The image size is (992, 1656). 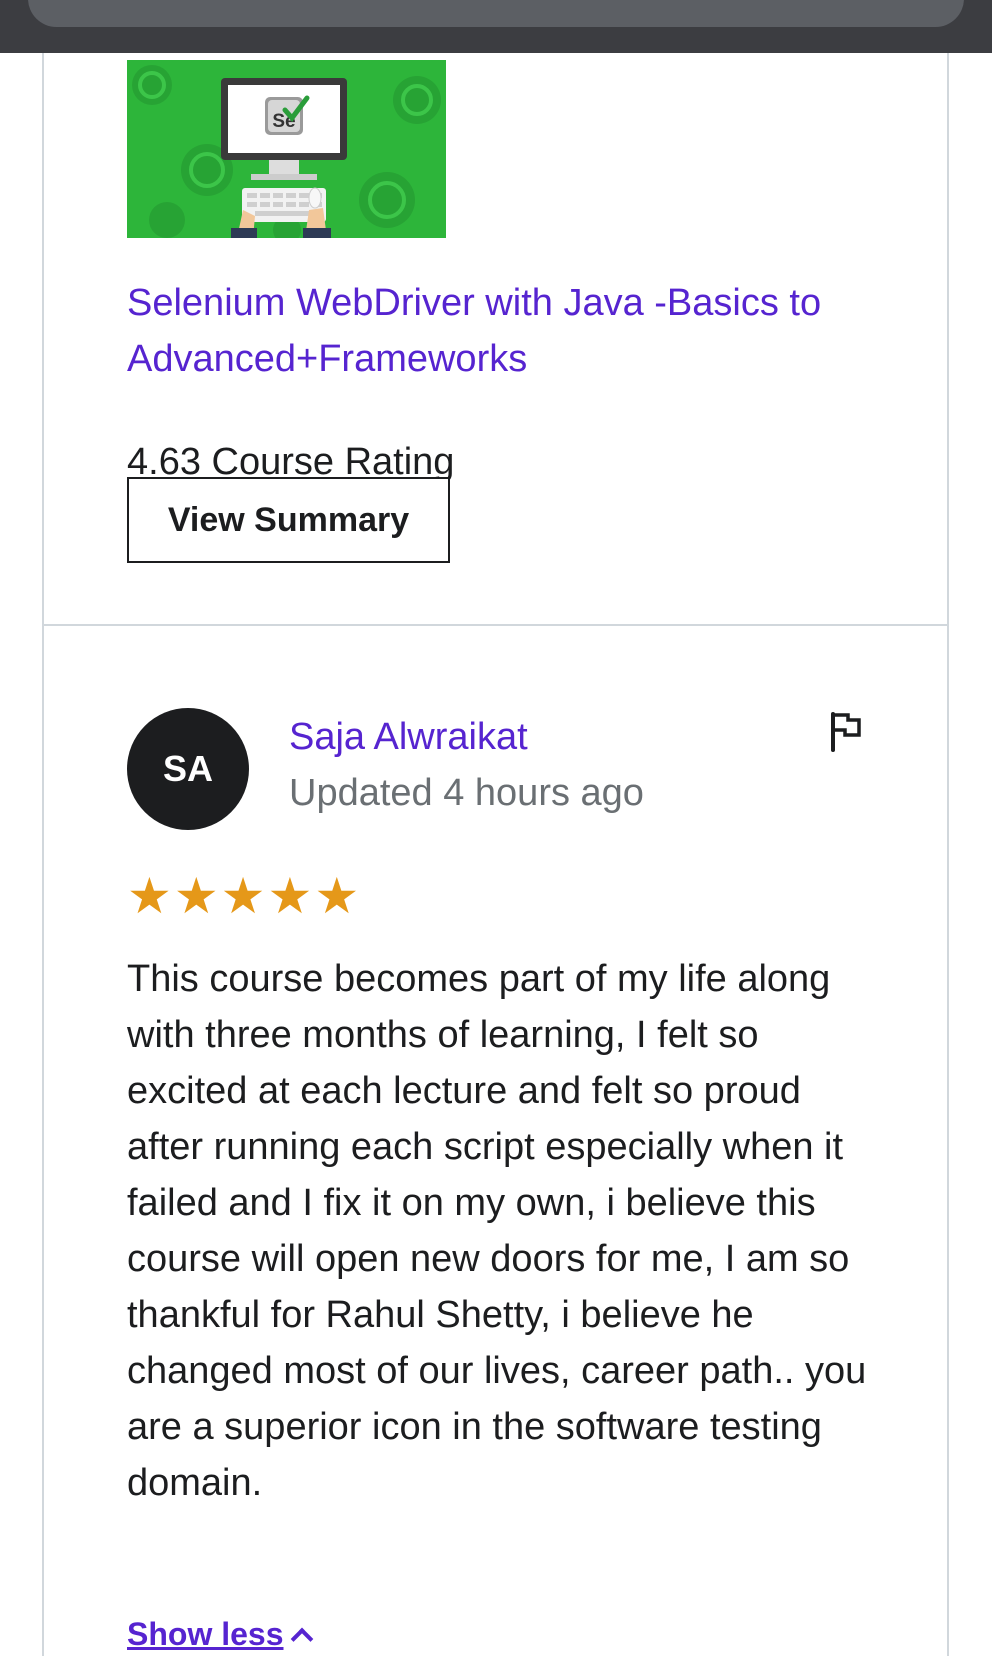 I want to click on flag-icon, so click(x=846, y=732).